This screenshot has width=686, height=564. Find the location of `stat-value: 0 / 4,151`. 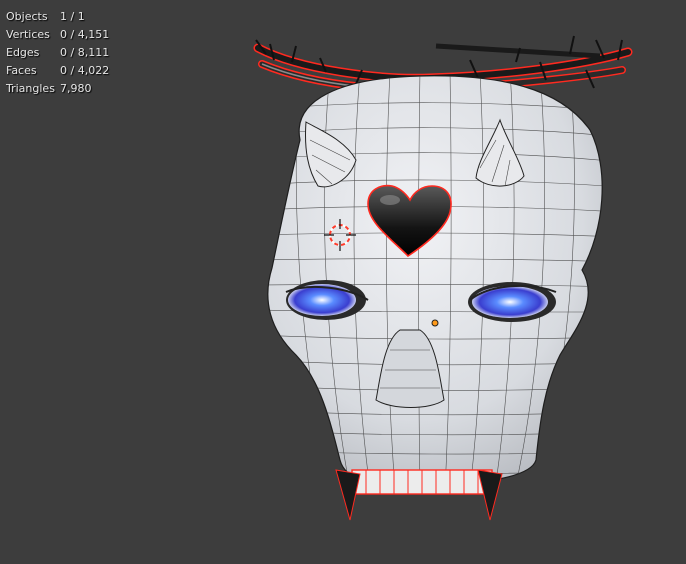

stat-value: 0 / 4,151 is located at coordinates (85, 34).